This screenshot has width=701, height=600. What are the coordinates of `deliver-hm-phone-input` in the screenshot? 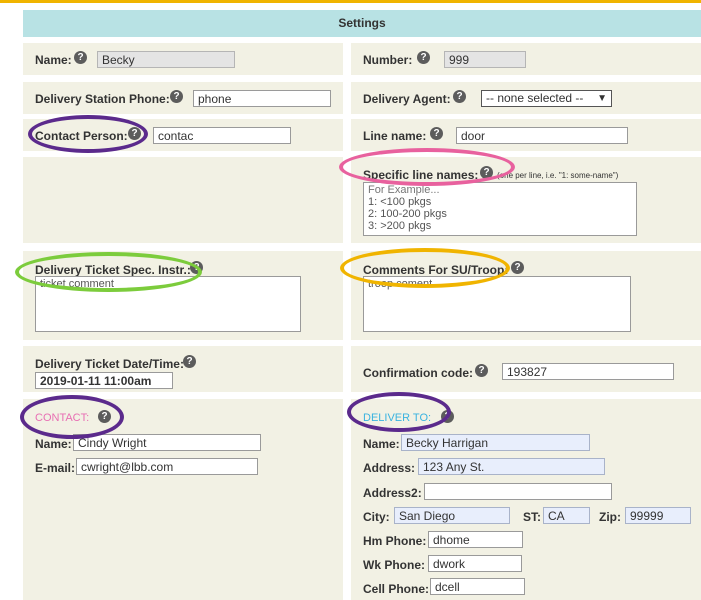 It's located at (475, 539).